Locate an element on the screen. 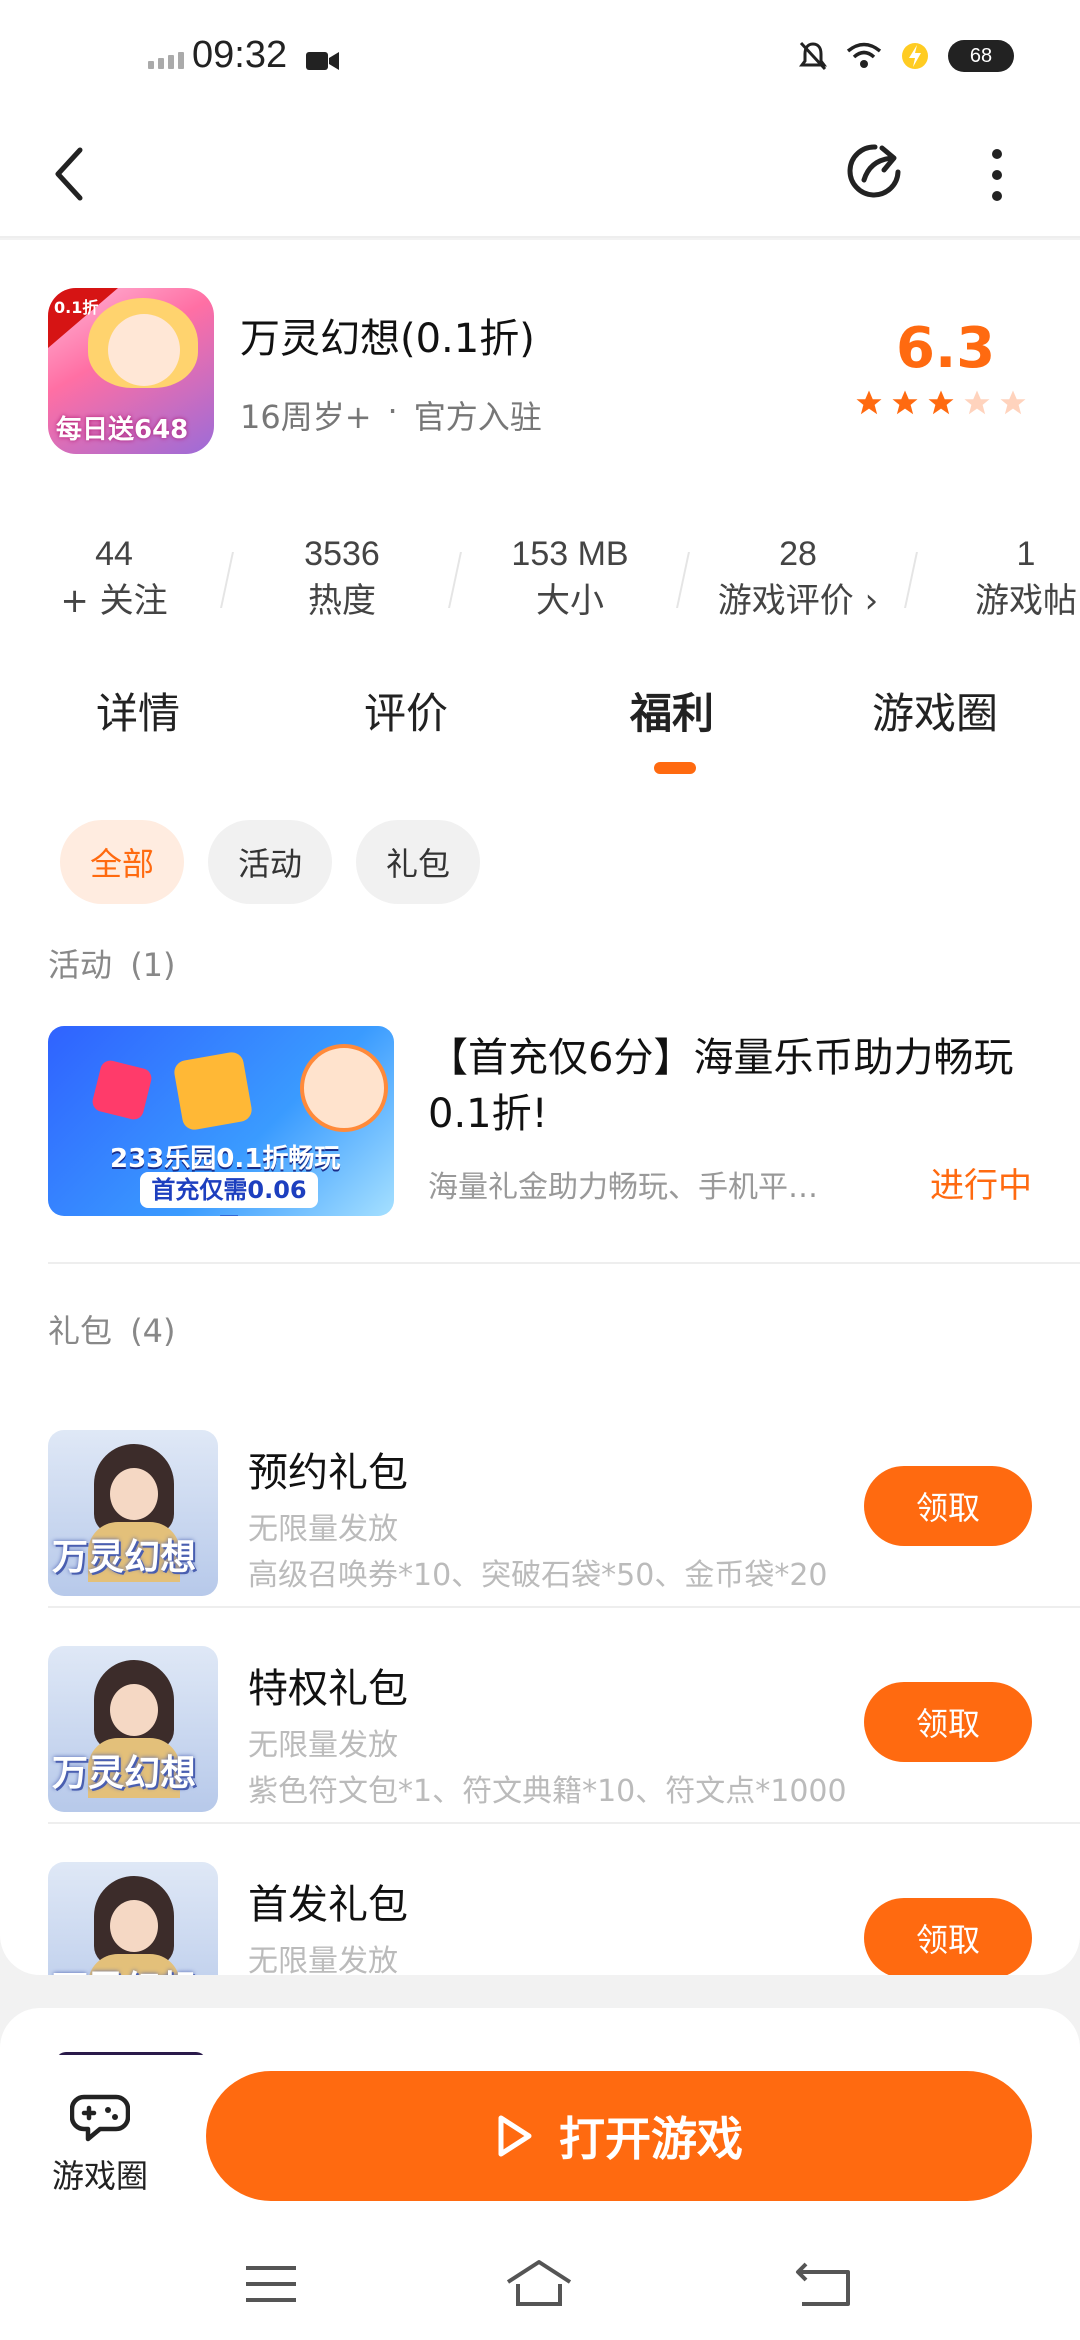 This screenshot has height=2340, width=1080. stat-value: 28 is located at coordinates (798, 554).